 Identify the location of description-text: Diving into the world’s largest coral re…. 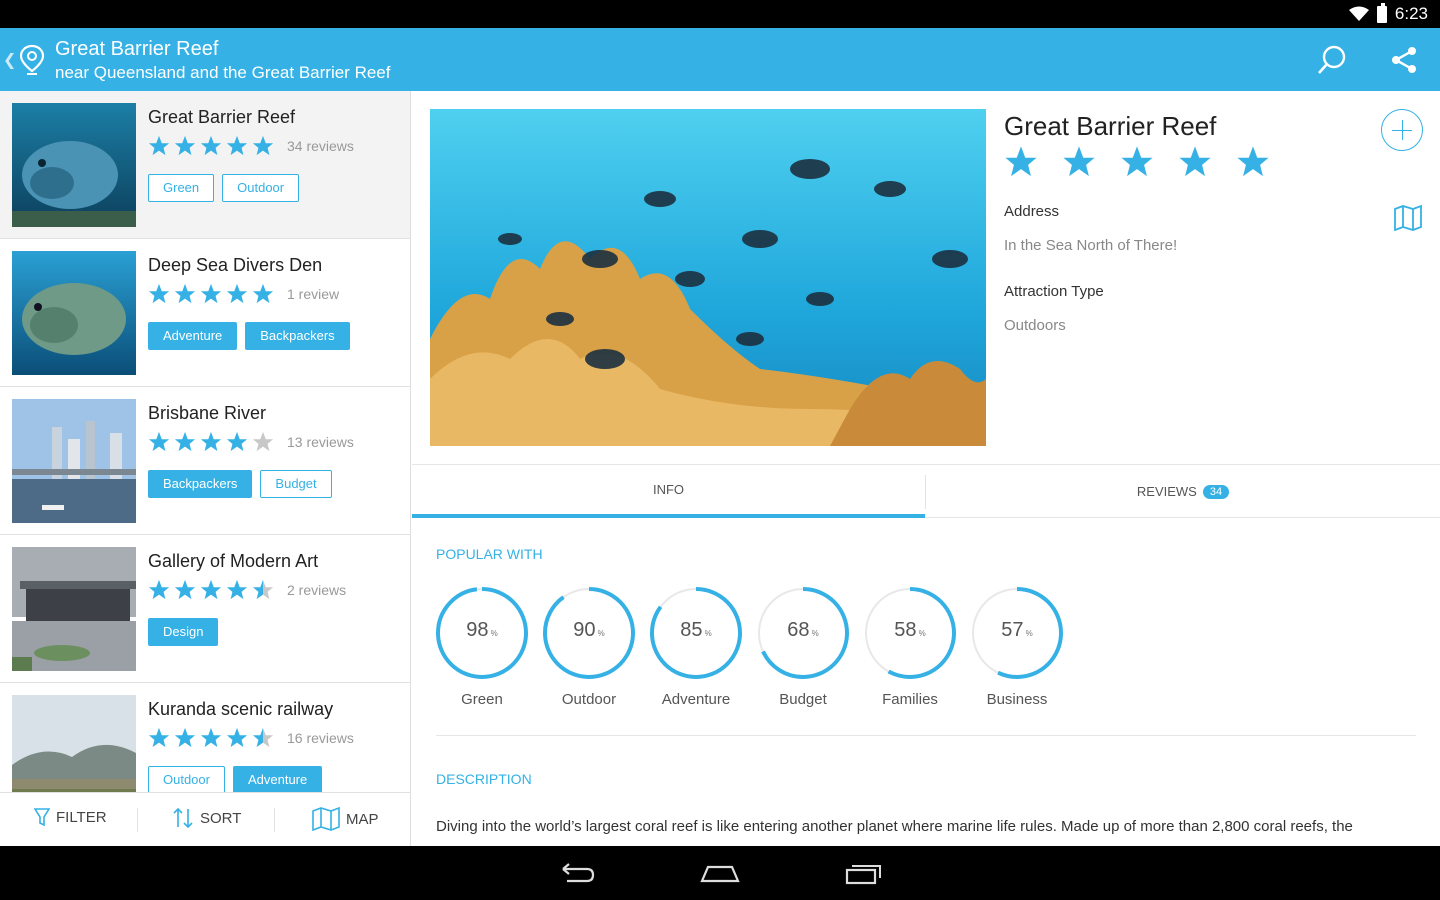
(894, 826).